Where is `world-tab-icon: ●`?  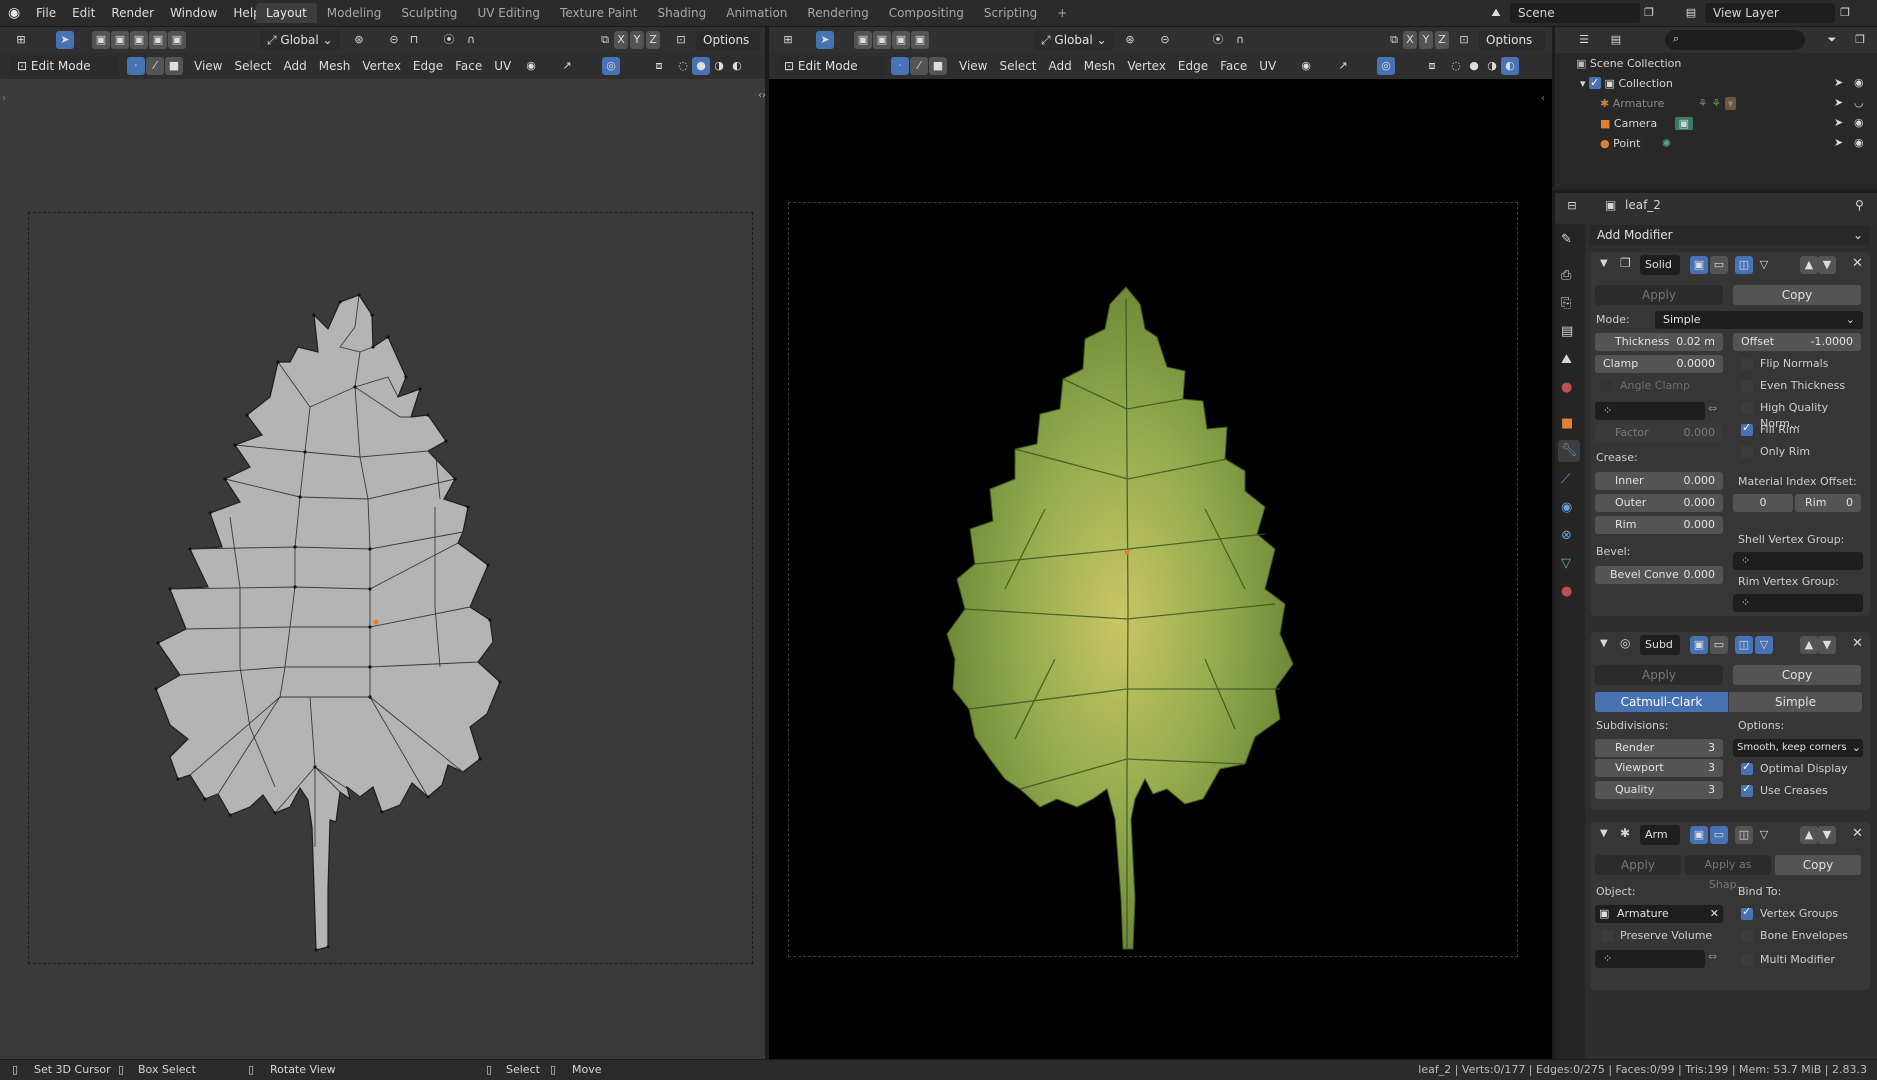 world-tab-icon: ● is located at coordinates (1566, 387).